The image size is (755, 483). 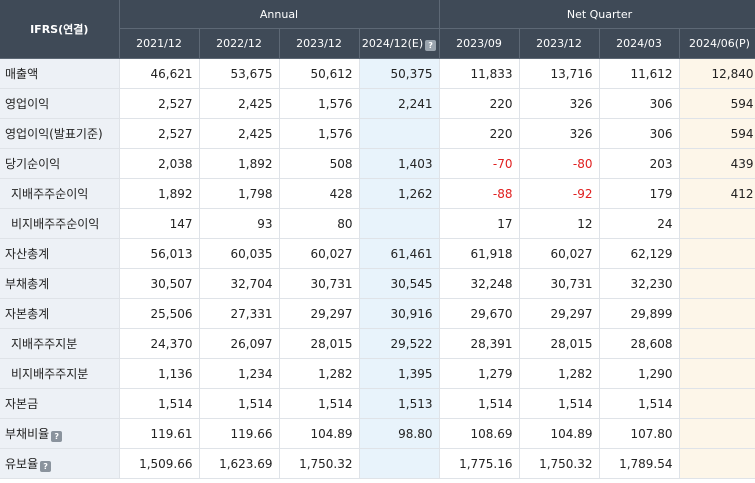 I want to click on row-label-cell: 자본총계, so click(x=60, y=313).